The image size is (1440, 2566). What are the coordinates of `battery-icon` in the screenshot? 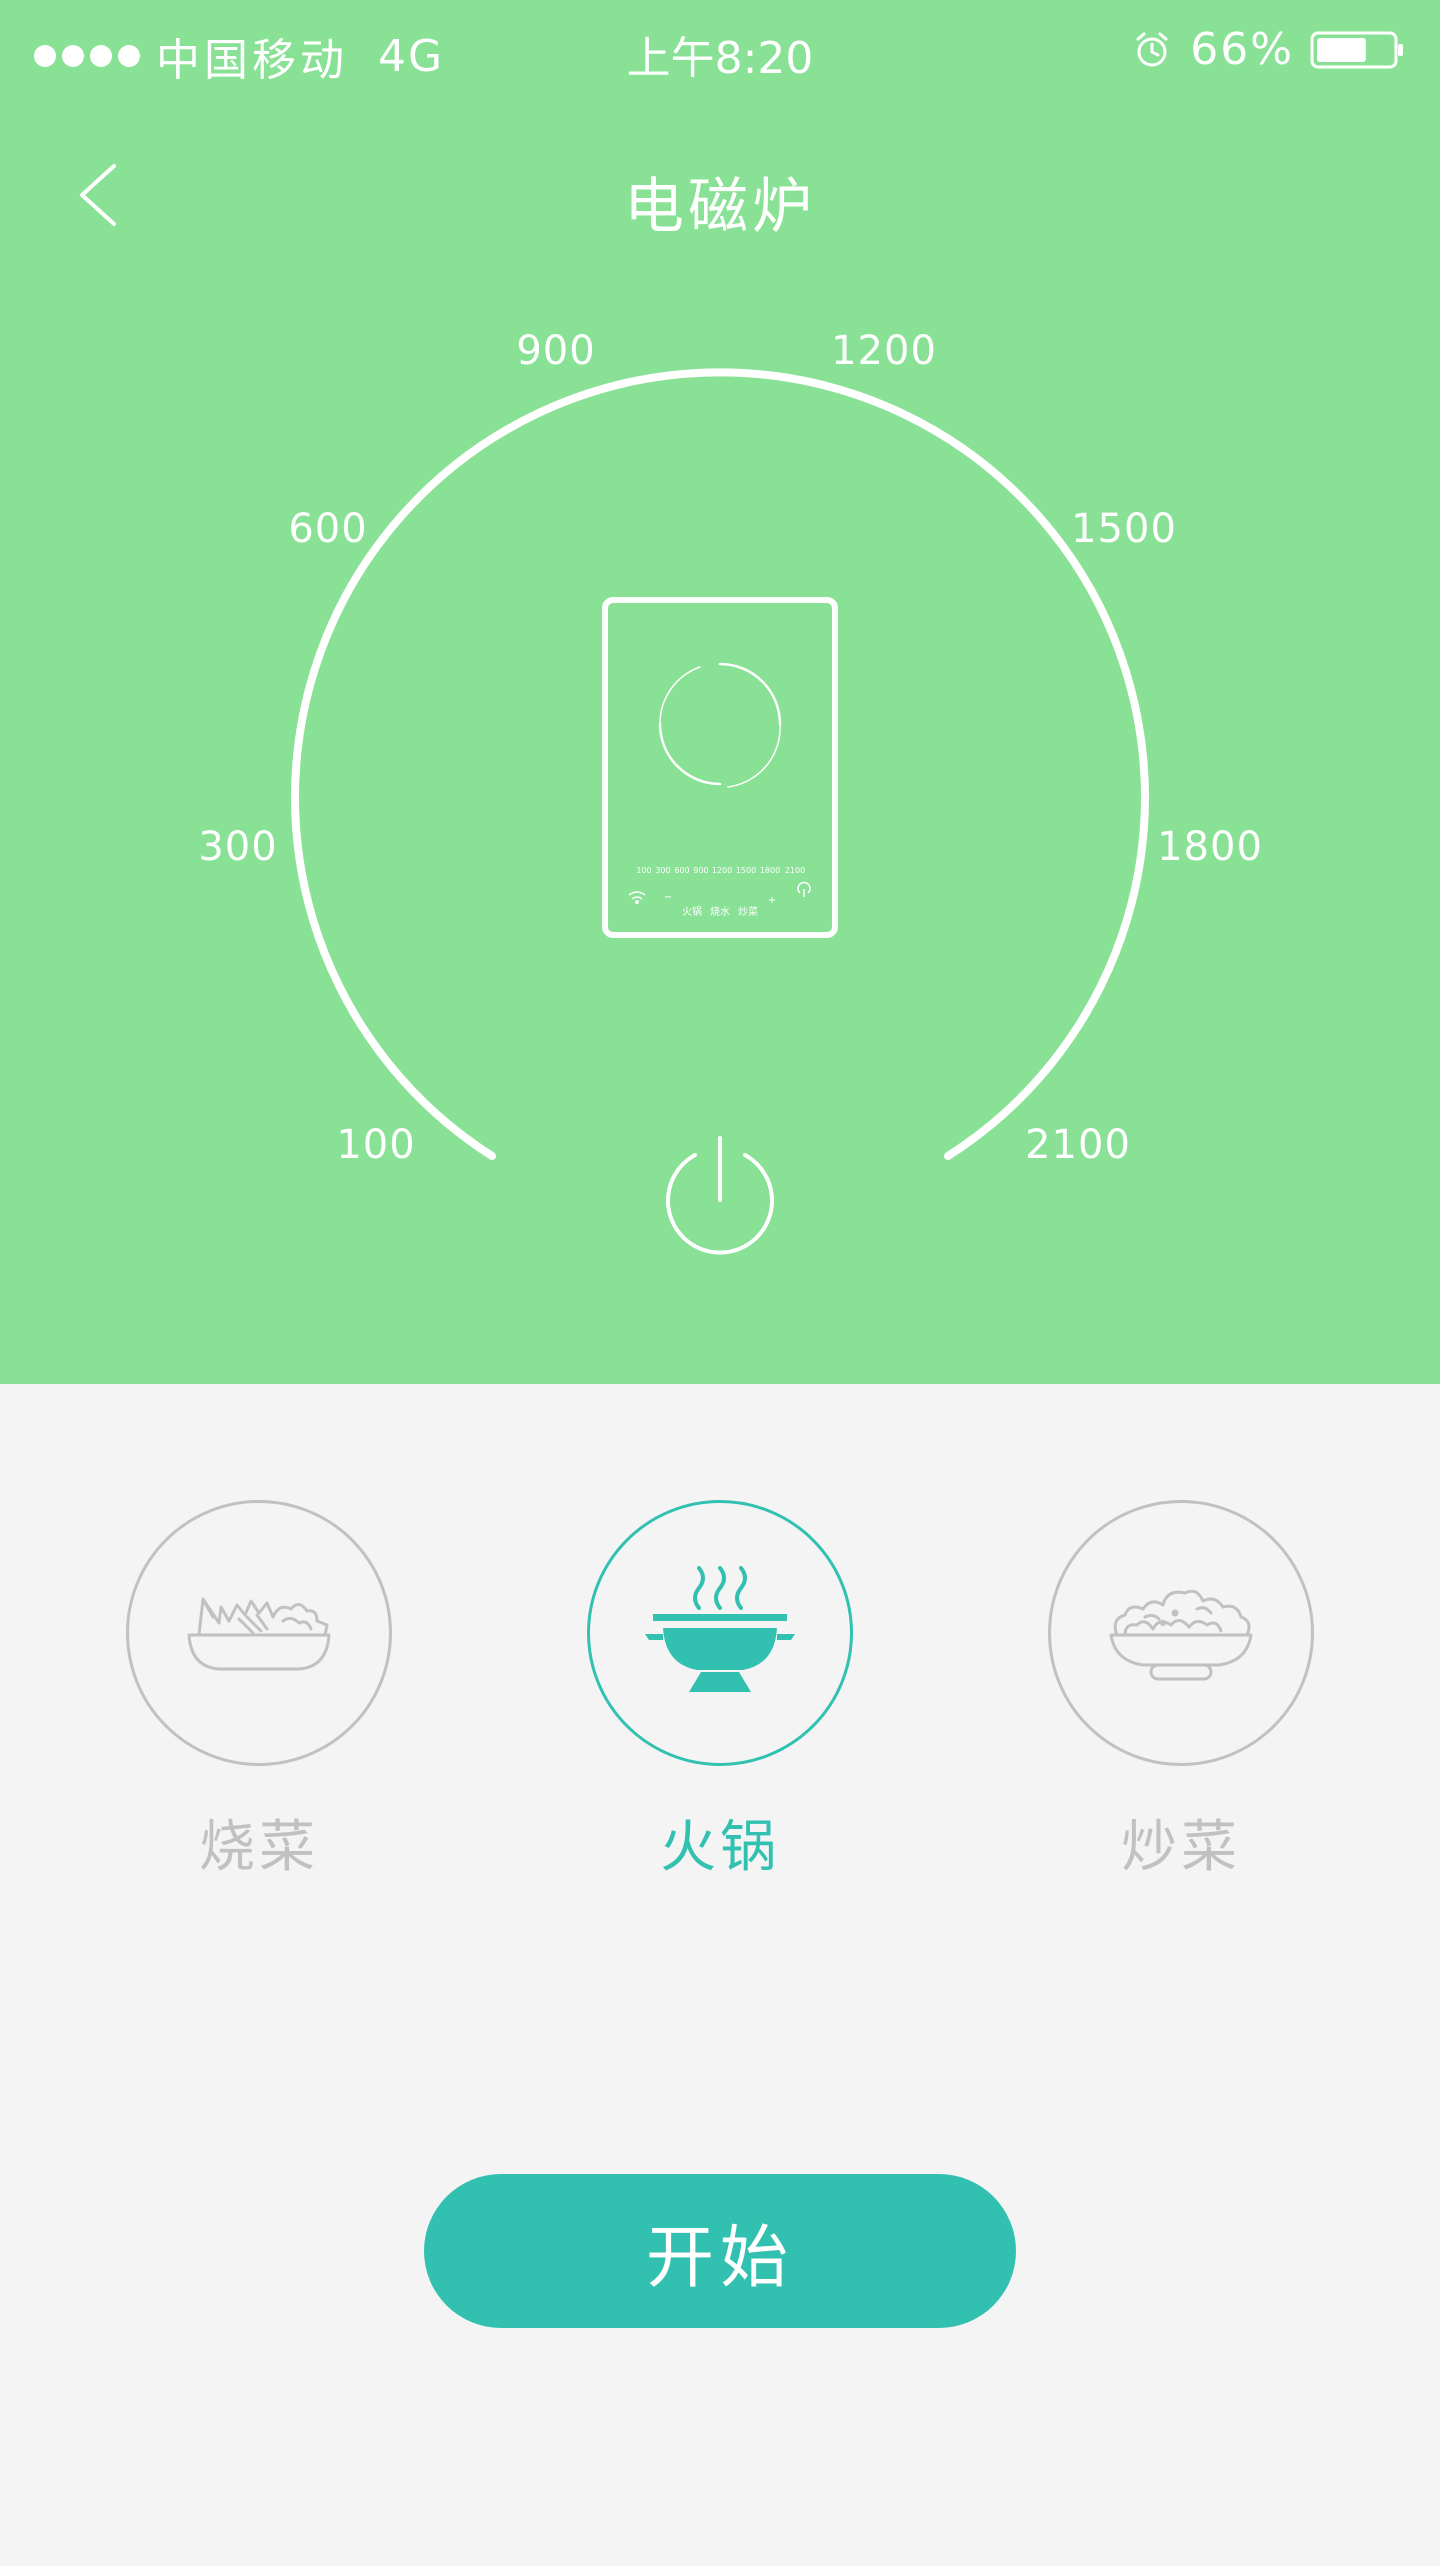 It's located at (1356, 49).